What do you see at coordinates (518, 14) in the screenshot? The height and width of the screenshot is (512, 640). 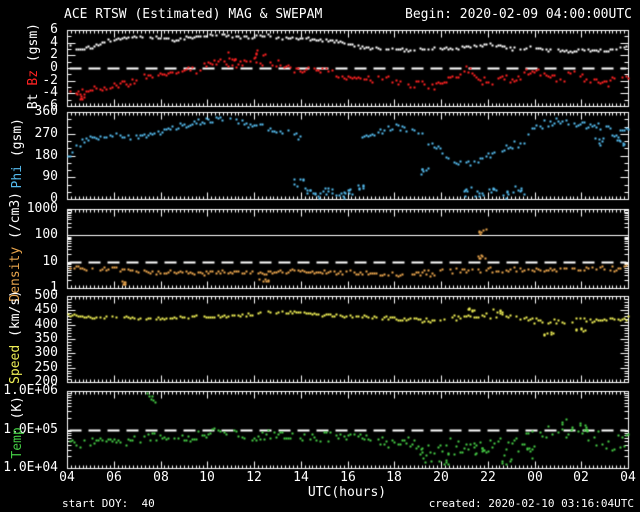 I see `begin-timestamp: Begin: 2020-02-09 04:00:00UTC` at bounding box center [518, 14].